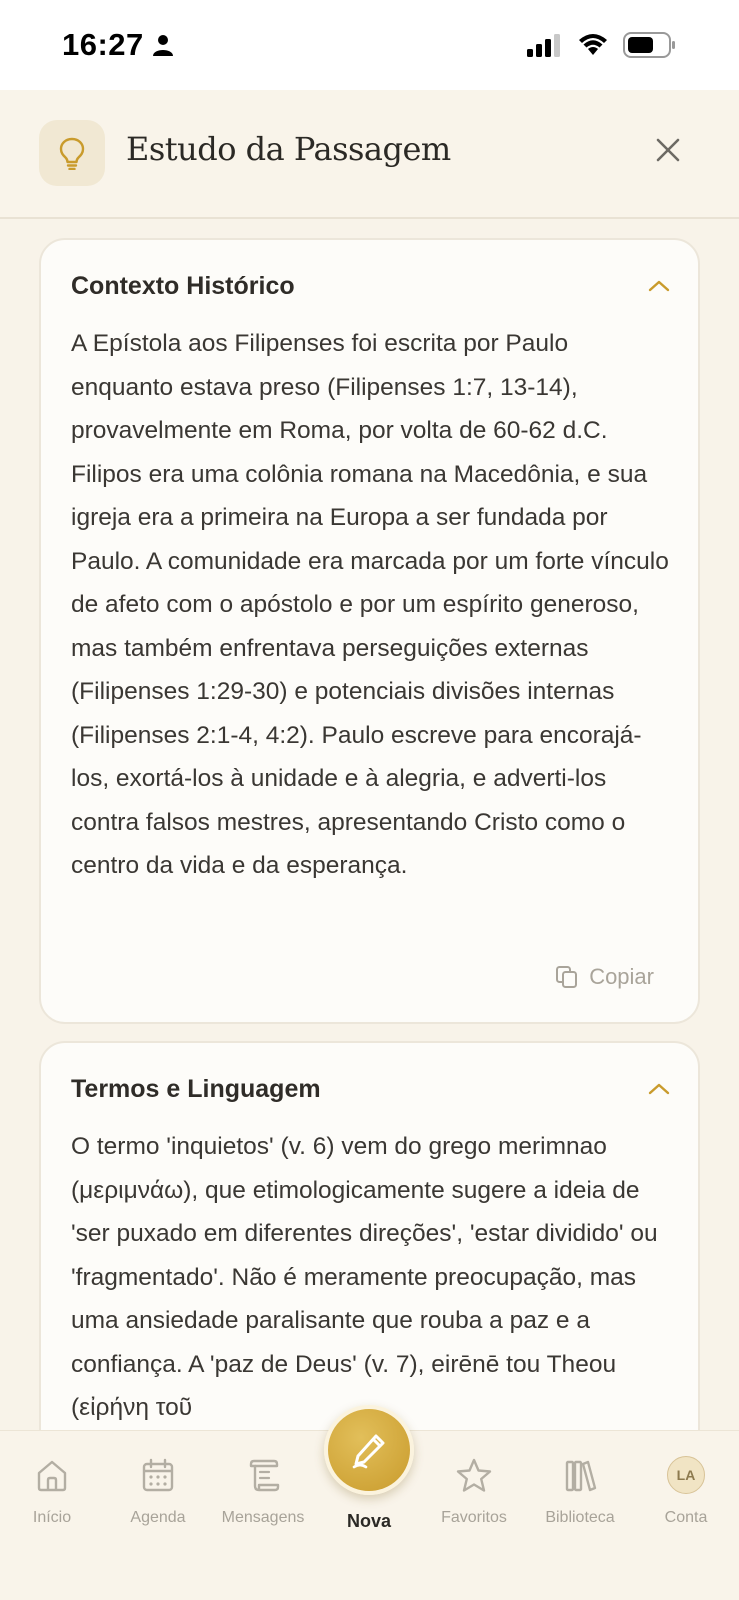 The image size is (739, 1600). Describe the element at coordinates (649, 45) in the screenshot. I see `battery-icon` at that location.